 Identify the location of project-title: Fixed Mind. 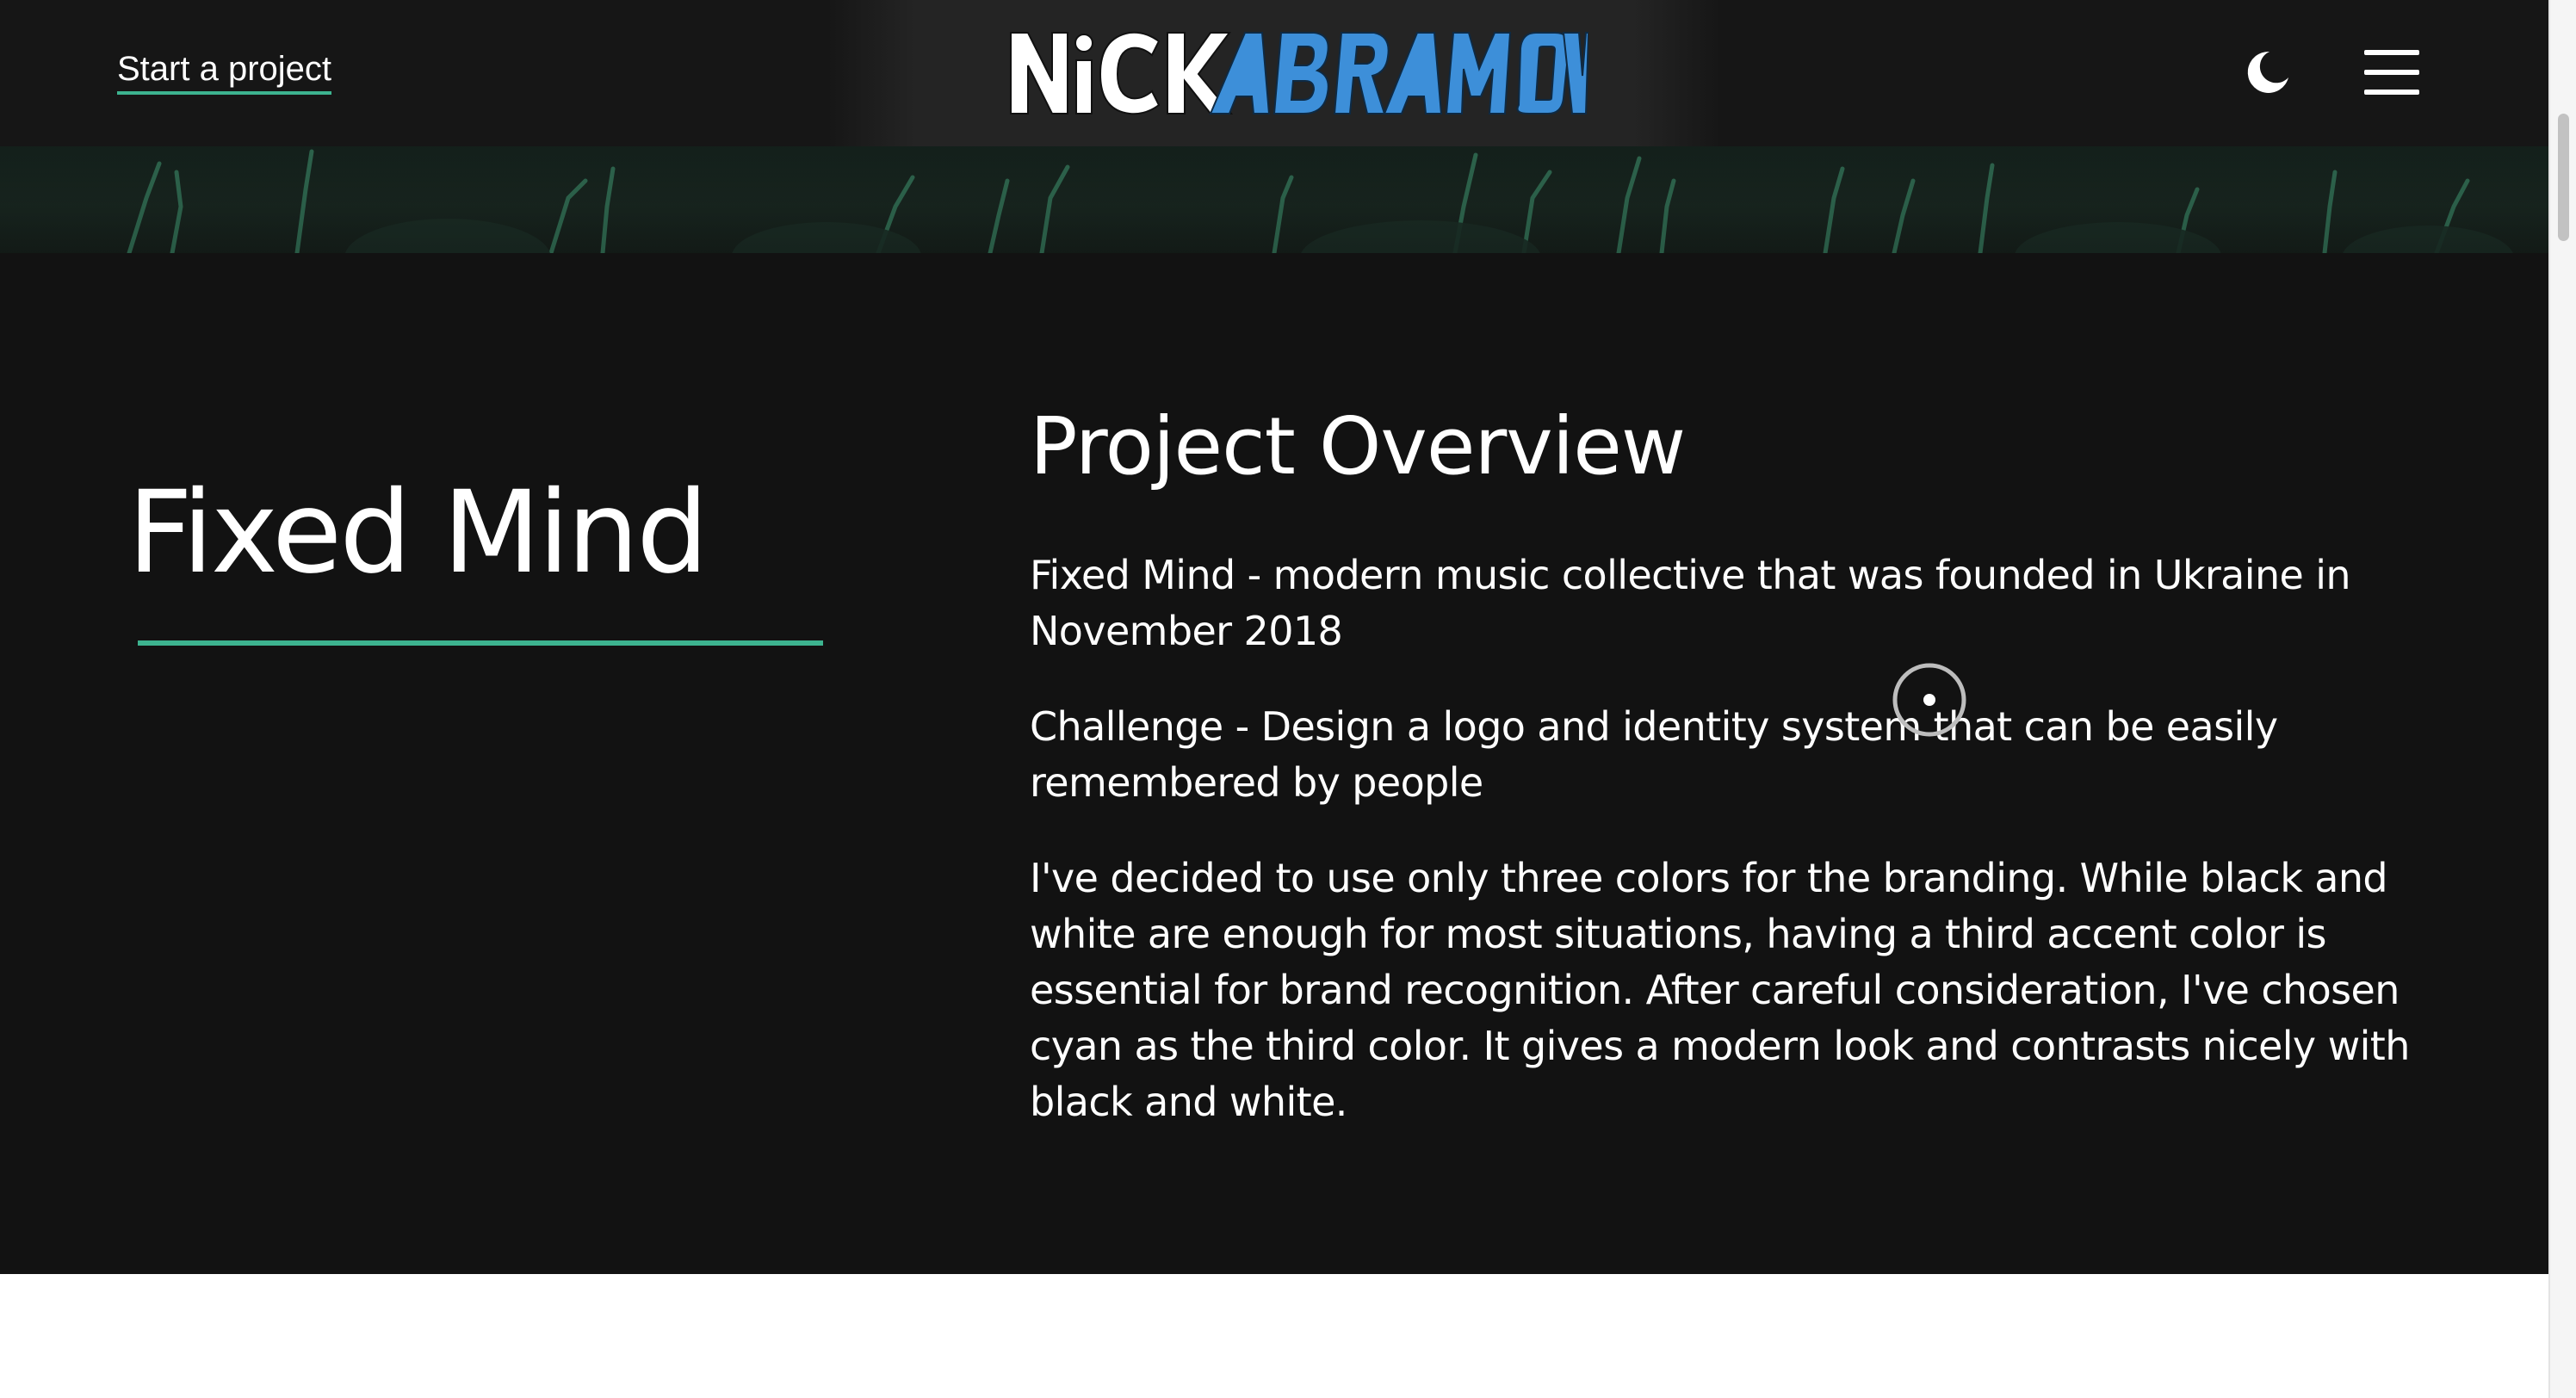
(418, 533).